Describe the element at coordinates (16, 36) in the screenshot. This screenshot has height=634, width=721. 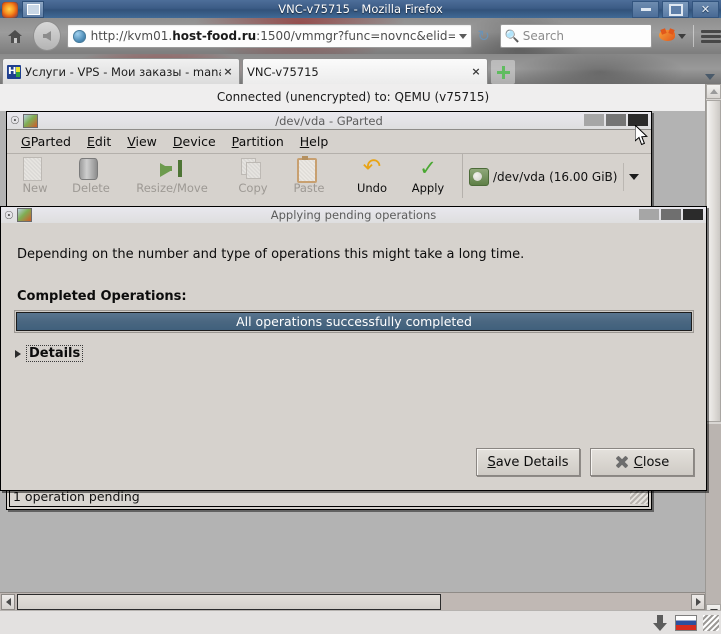
I see `home-icon` at that location.